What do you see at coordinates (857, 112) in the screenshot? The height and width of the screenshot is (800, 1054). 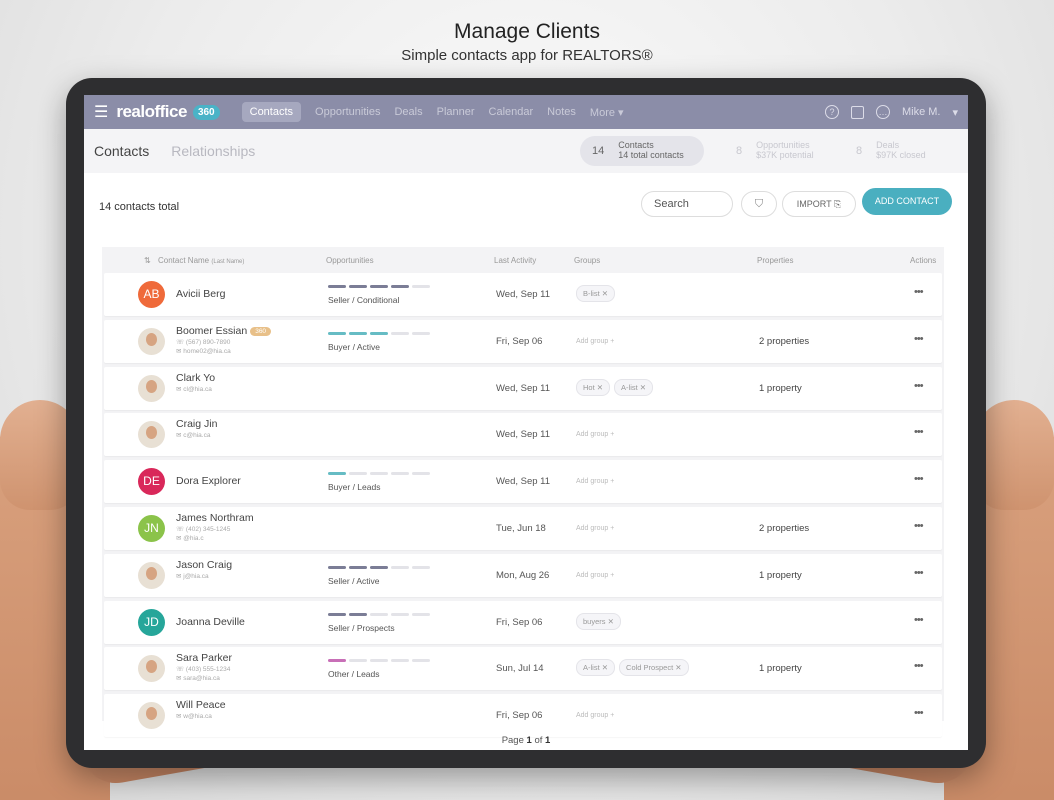 I see `calendar-icon` at bounding box center [857, 112].